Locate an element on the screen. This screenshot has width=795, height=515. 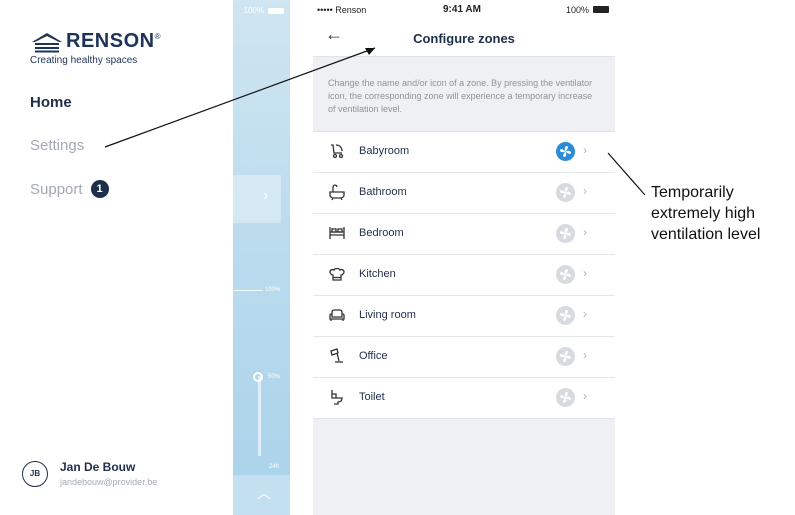
annotation-pointer-line is located at coordinates (626, 174).